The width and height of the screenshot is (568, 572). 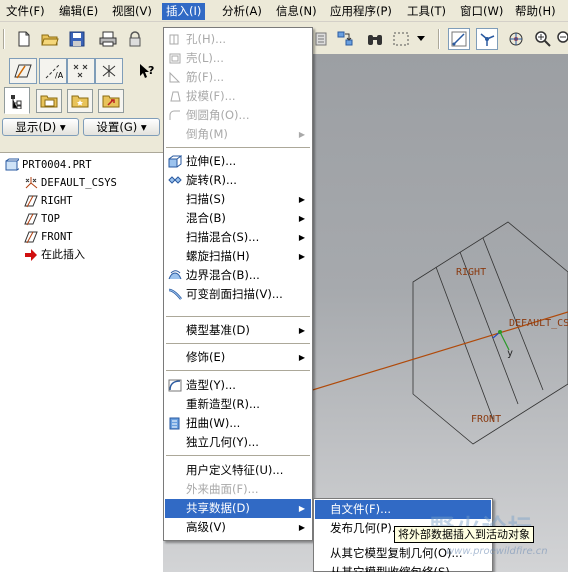 I want to click on datum-axis-icon, so click(x=321, y=39).